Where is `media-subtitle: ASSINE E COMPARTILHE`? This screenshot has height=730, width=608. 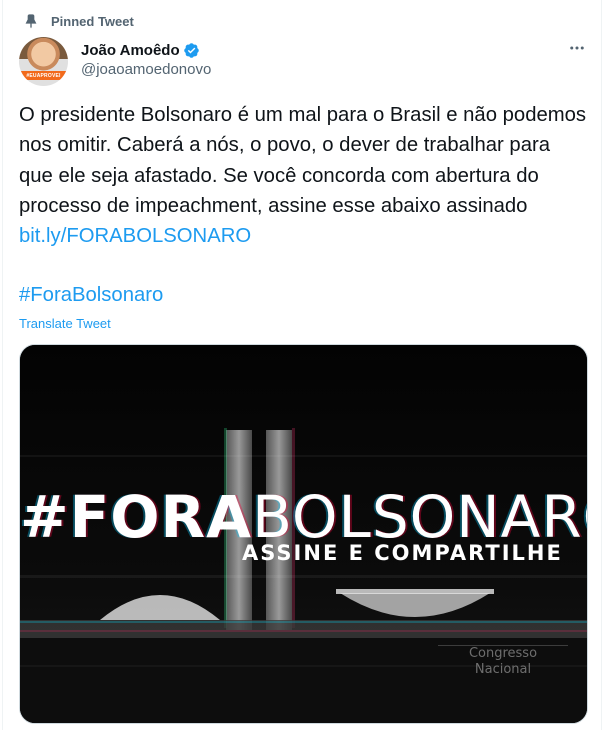 media-subtitle: ASSINE E COMPARTILHE is located at coordinates (402, 553).